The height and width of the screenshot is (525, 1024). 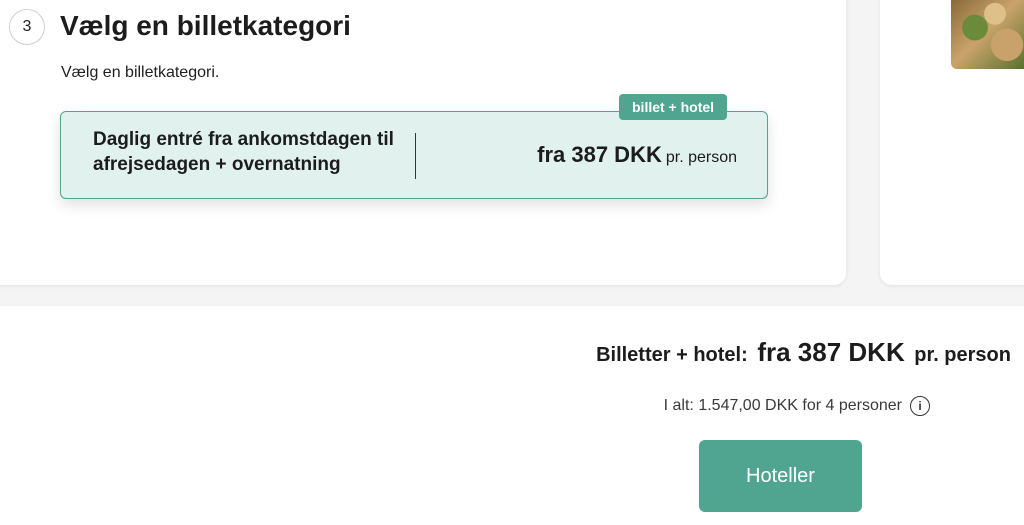 I want to click on total-text: I alt: 1.547,00 DKK for 4 personer, so click(x=782, y=405).